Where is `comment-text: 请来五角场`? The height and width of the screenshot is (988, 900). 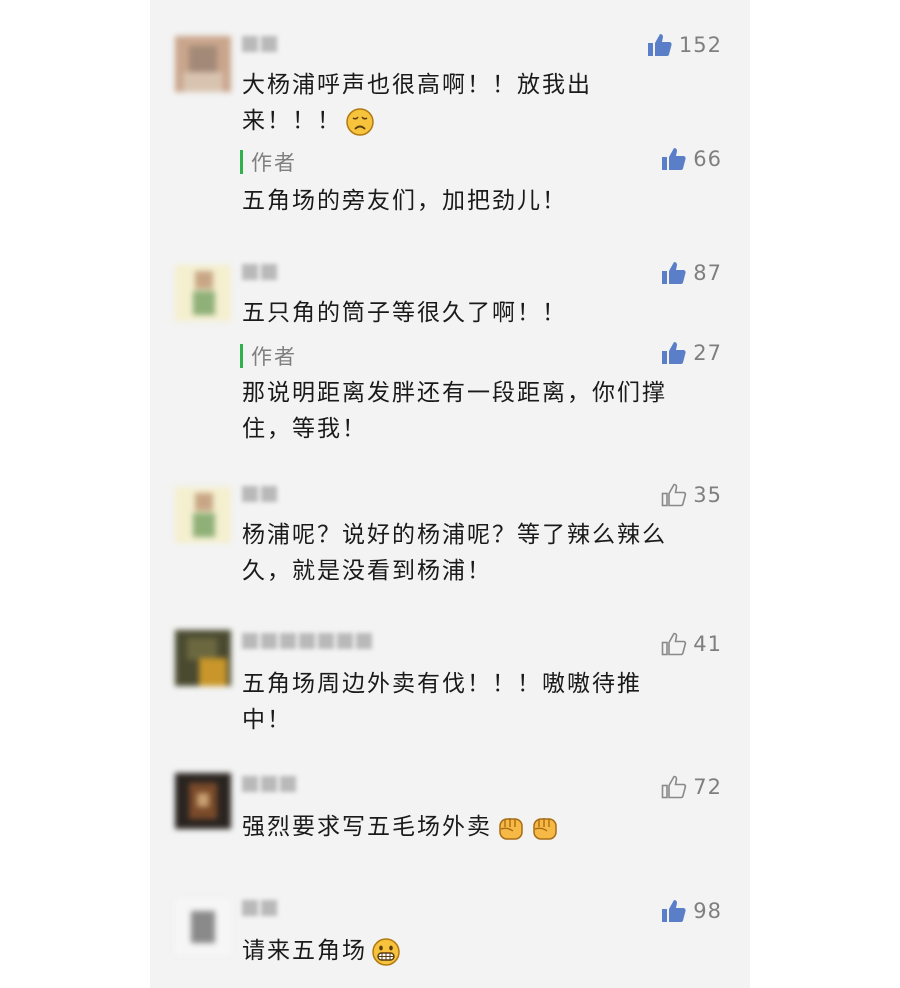 comment-text: 请来五角场 is located at coordinates (442, 951).